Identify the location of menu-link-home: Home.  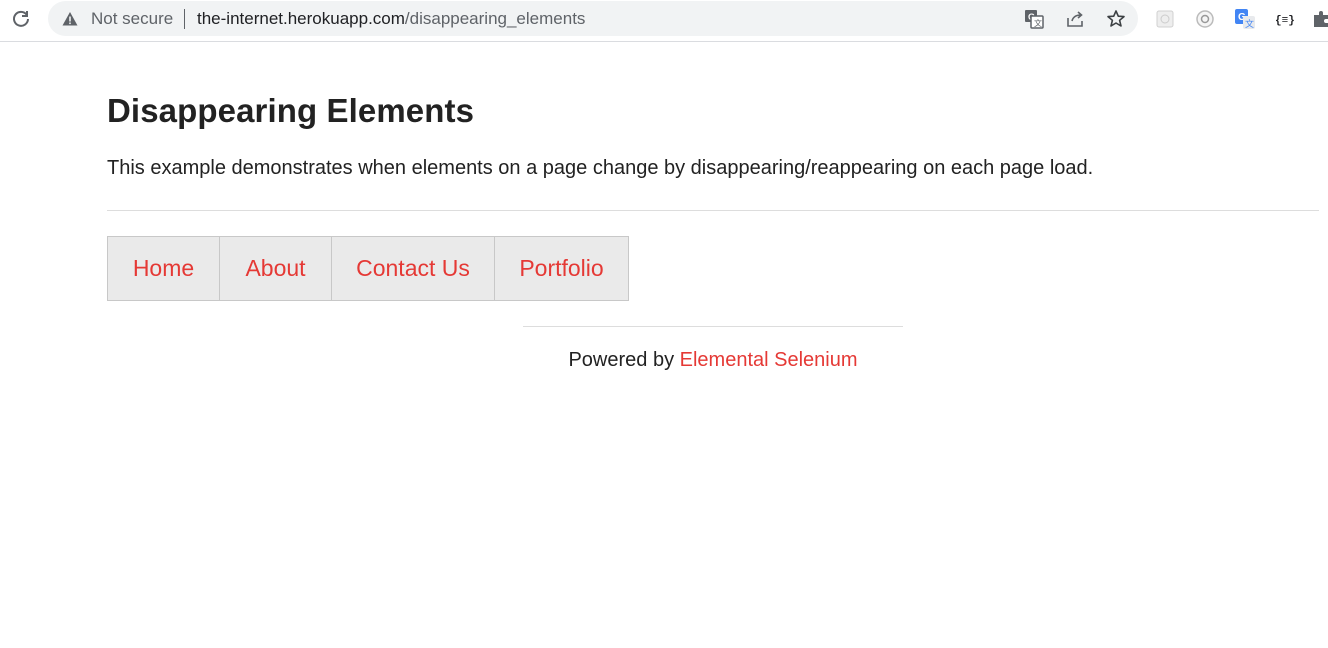
(163, 268).